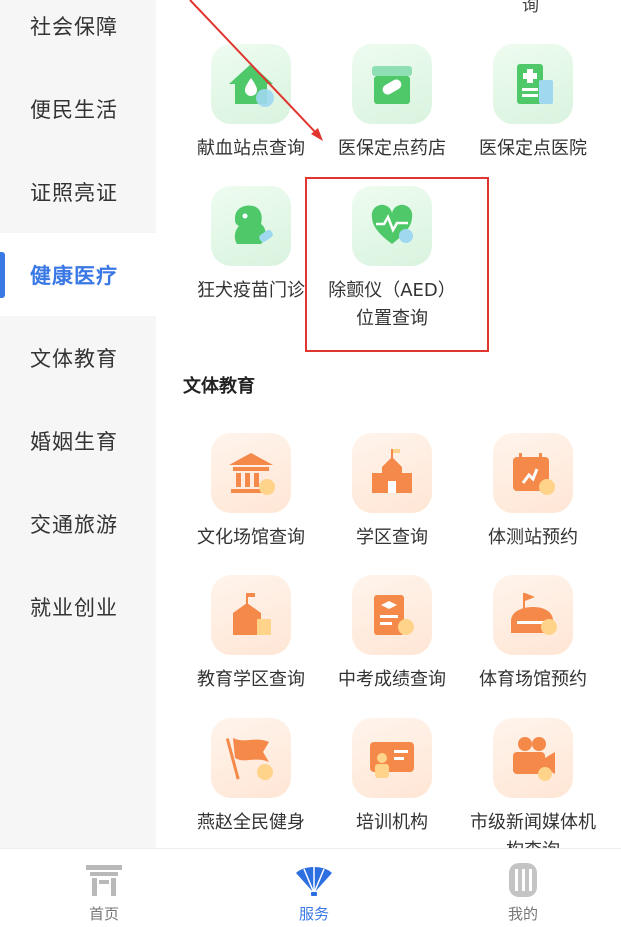 The width and height of the screenshot is (621, 927). What do you see at coordinates (2, 275) in the screenshot?
I see `active-indicator` at bounding box center [2, 275].